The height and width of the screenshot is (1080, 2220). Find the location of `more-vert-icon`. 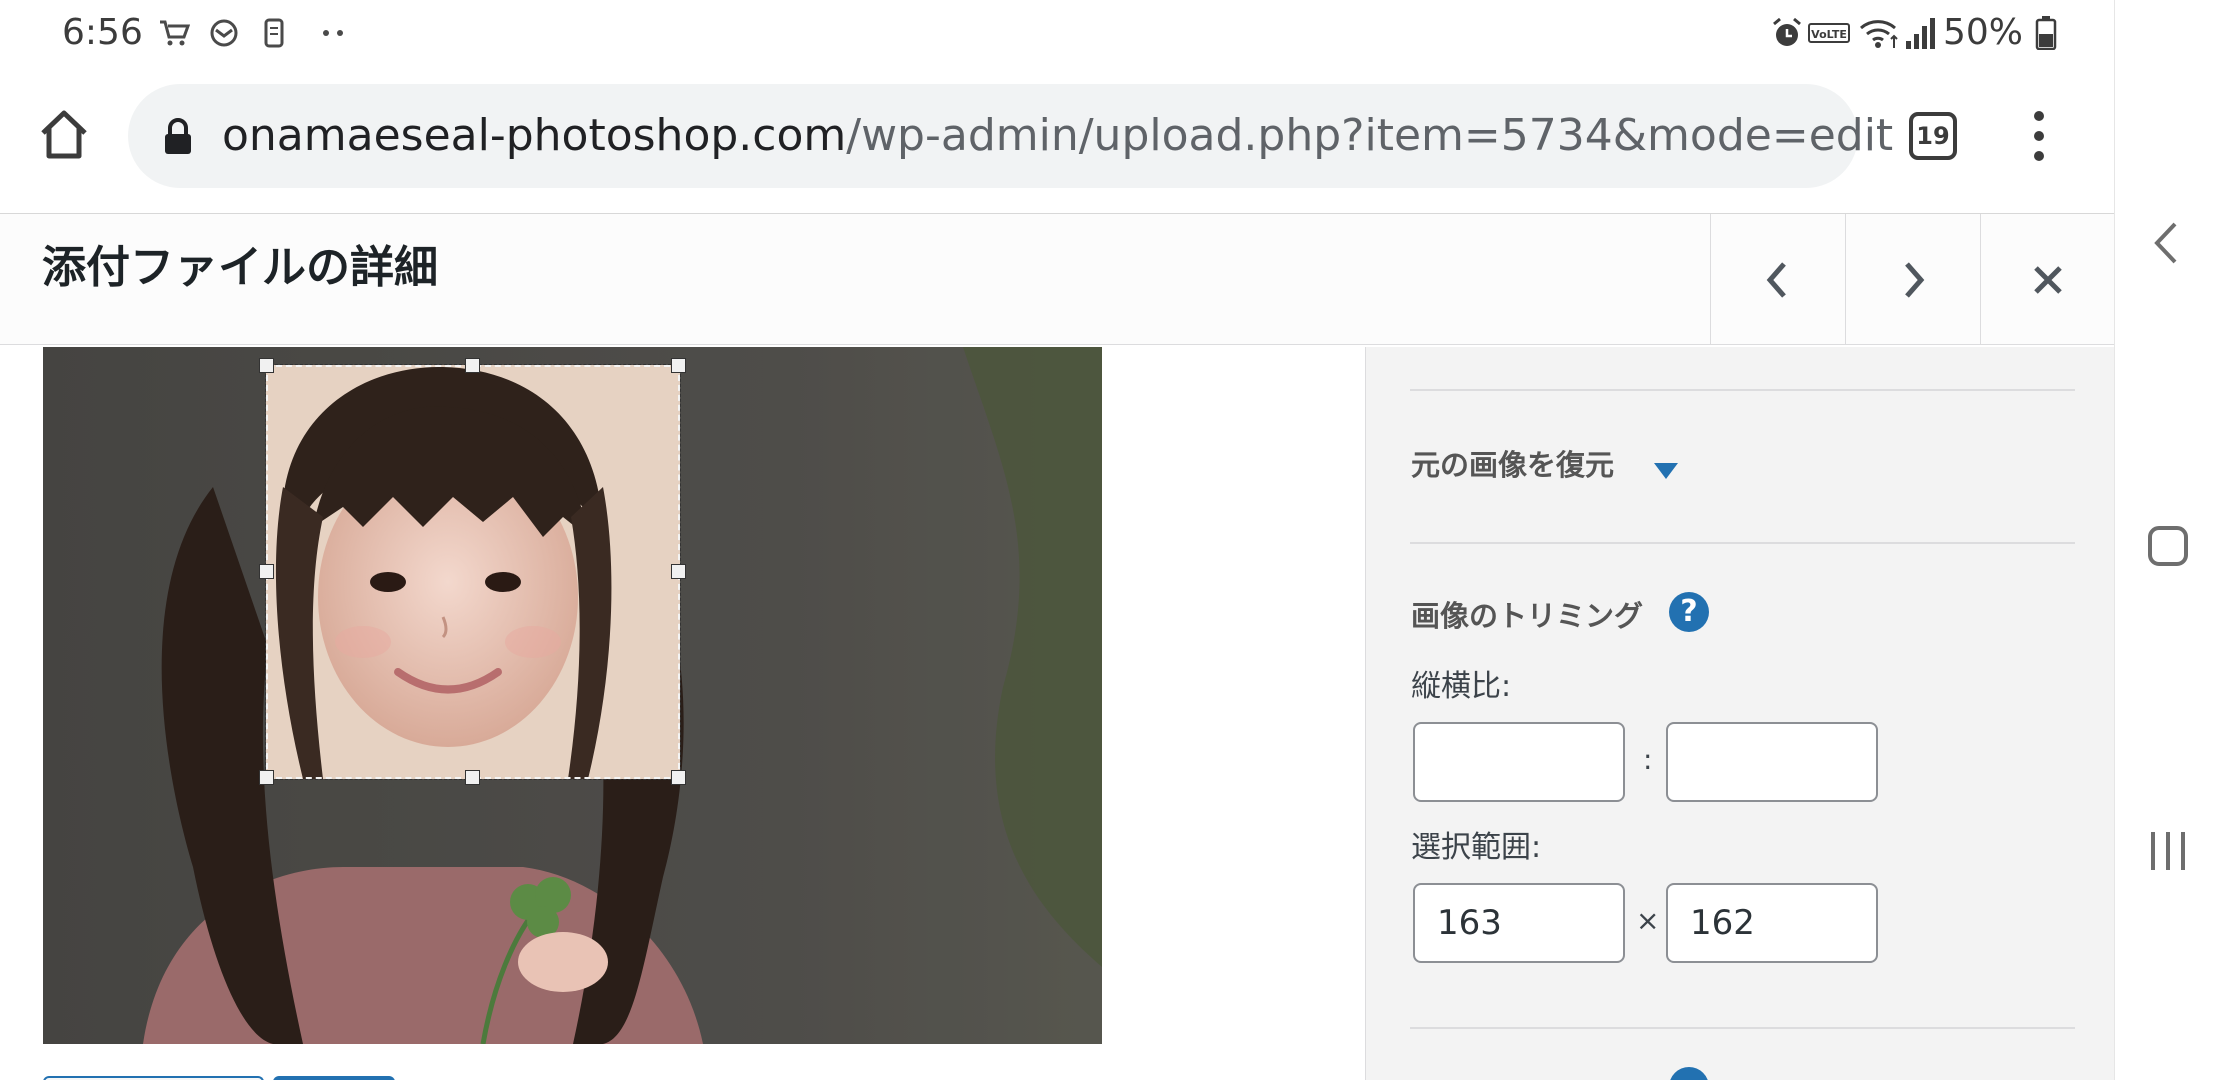

more-vert-icon is located at coordinates (2039, 136).